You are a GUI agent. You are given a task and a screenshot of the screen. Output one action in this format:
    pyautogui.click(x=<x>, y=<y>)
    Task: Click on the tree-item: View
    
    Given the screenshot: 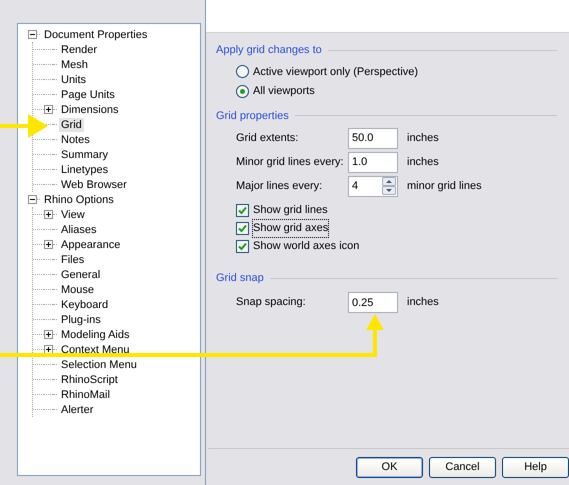 What is the action you would take?
    pyautogui.click(x=73, y=215)
    